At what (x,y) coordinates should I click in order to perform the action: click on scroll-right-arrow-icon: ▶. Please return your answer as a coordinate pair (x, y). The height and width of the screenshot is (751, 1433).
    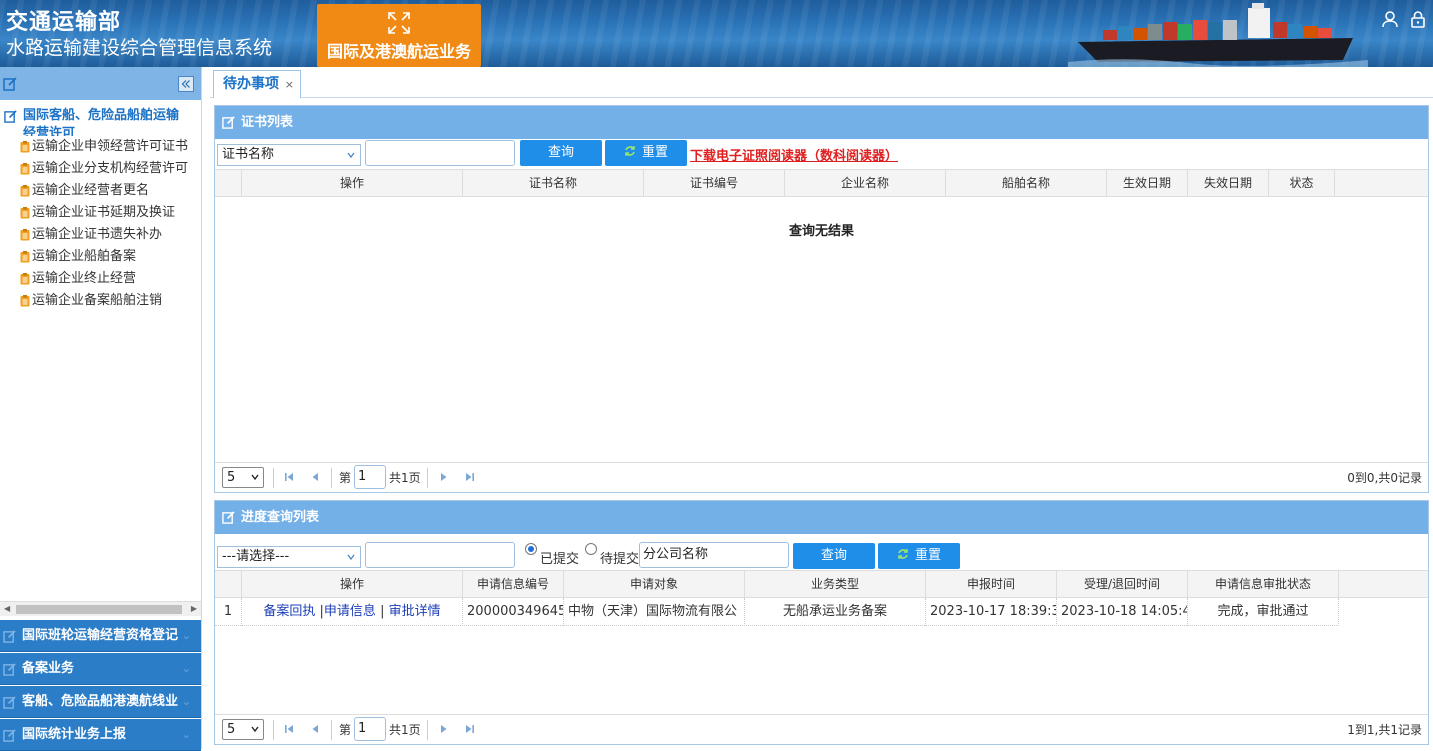
    Looking at the image, I should click on (194, 608).